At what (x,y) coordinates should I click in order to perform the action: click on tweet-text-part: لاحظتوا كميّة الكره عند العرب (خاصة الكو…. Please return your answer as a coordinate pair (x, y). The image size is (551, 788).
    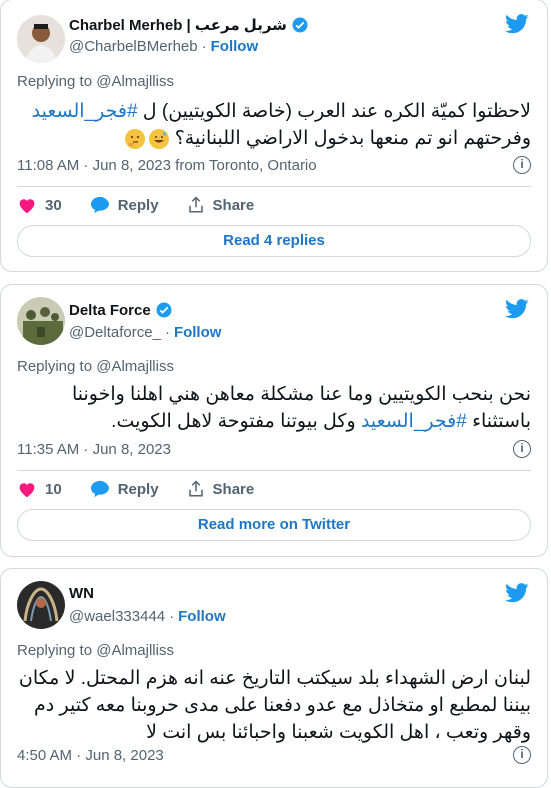
    Looking at the image, I should click on (334, 111).